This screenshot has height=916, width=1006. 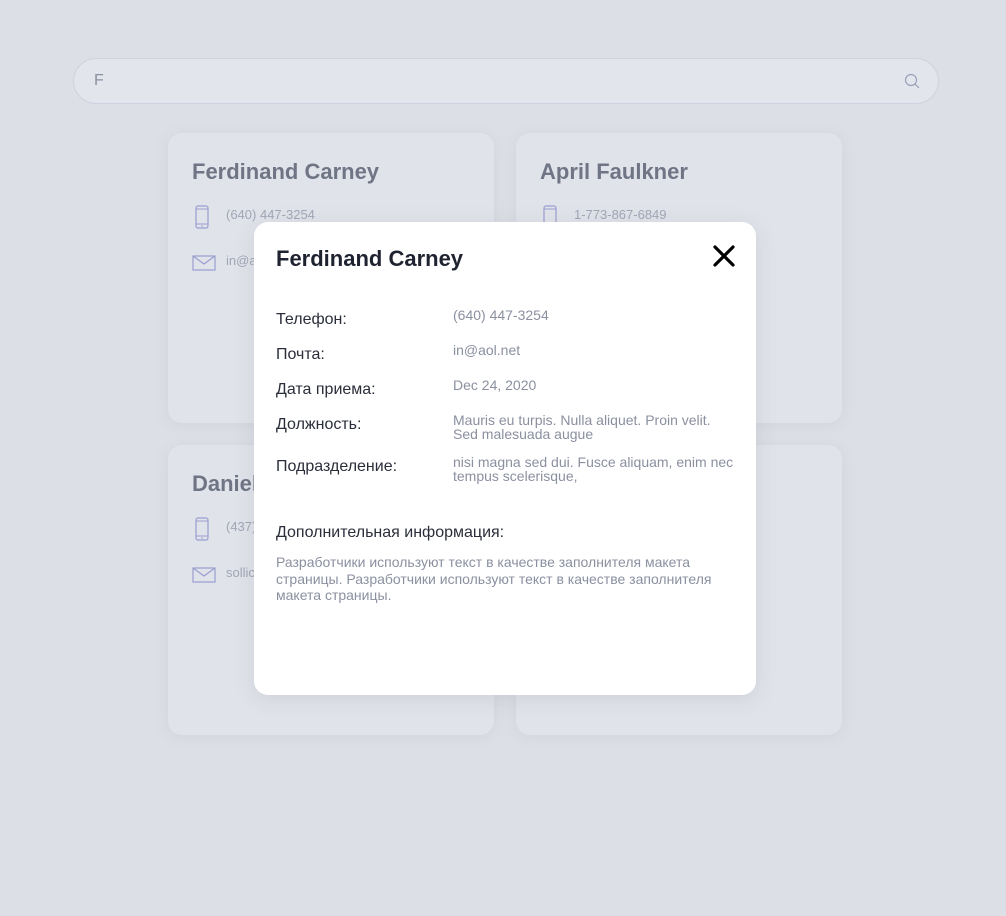 I want to click on card-name: April Faulkner, so click(x=614, y=171).